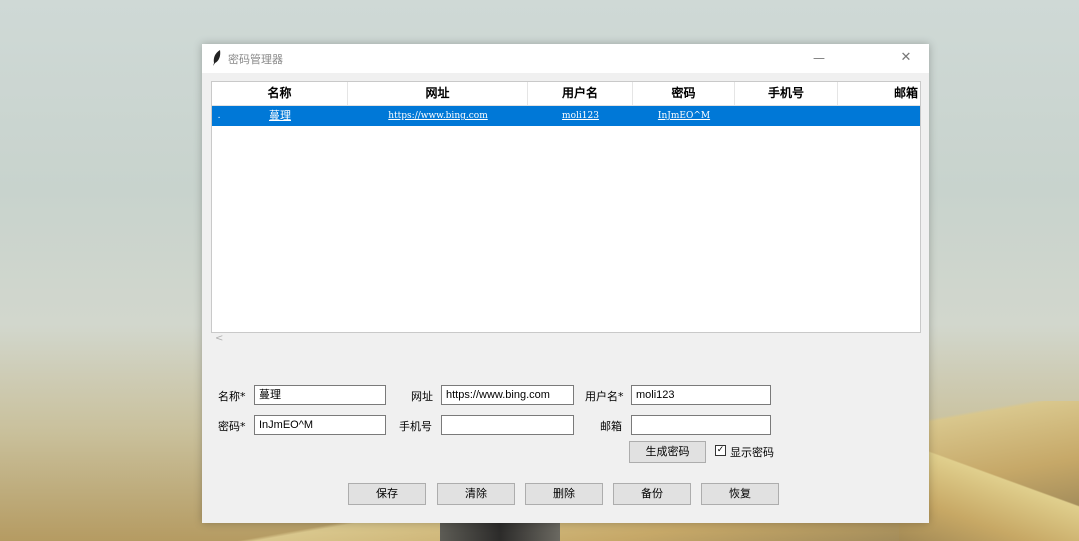 This screenshot has width=1079, height=541. Describe the element at coordinates (906, 58) in the screenshot. I see `close-button: ✕` at that location.